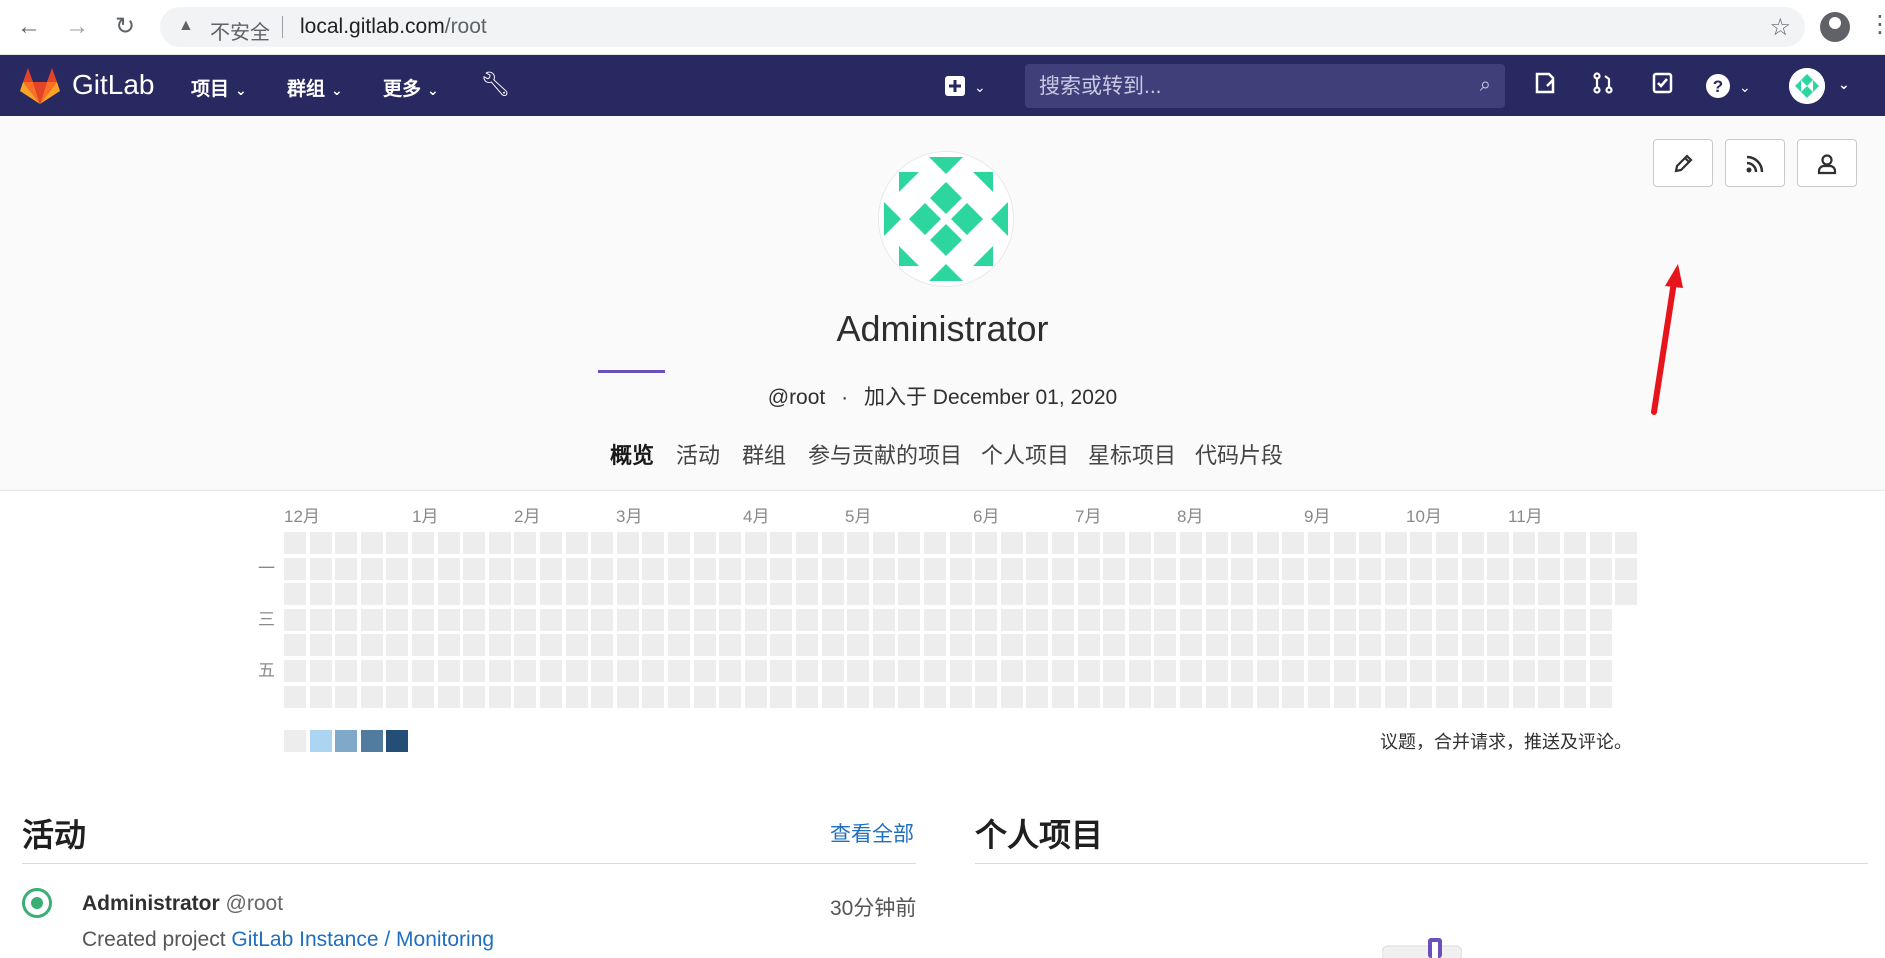 The width and height of the screenshot is (1885, 958). What do you see at coordinates (29, 27) in the screenshot?
I see `back-icon: ←` at bounding box center [29, 27].